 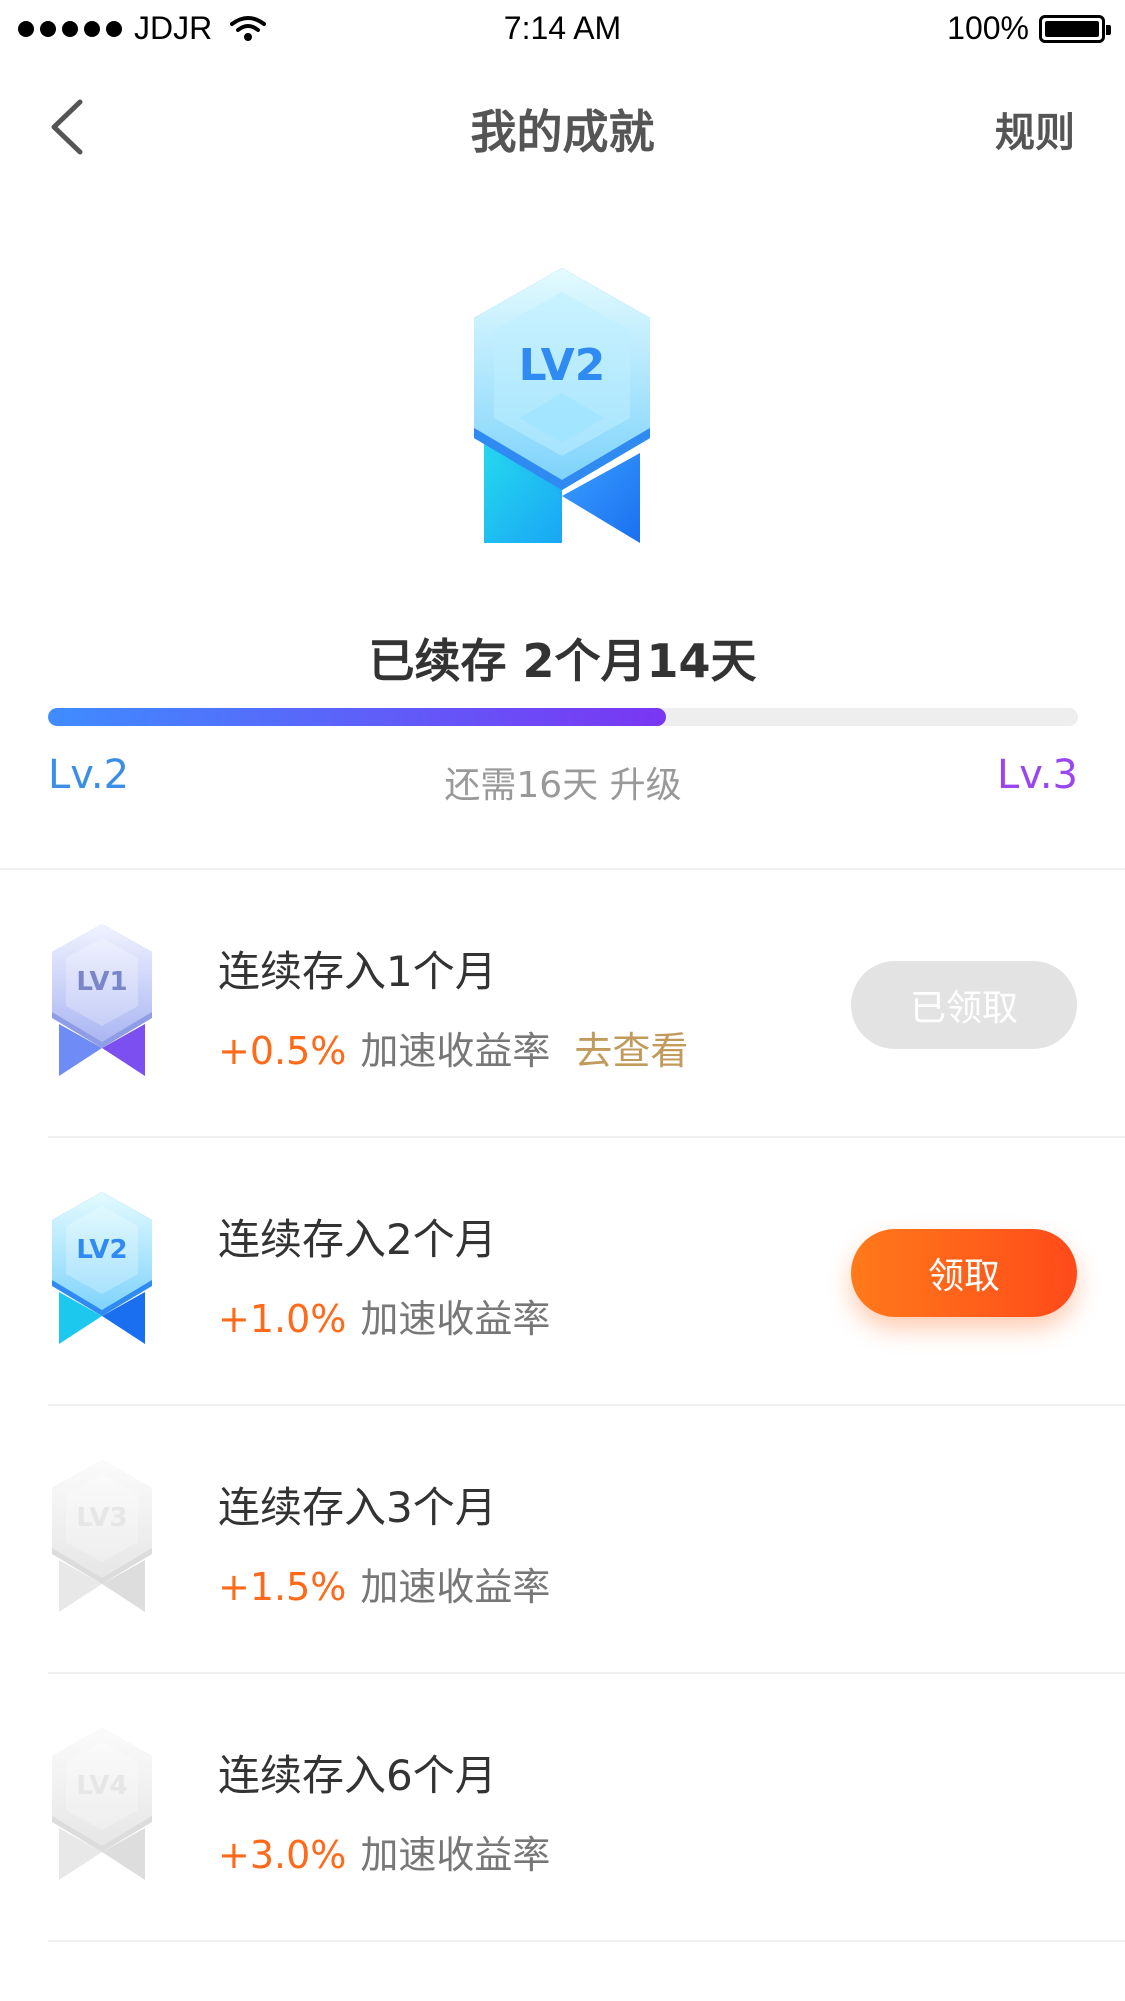 I want to click on achievement-reward: +1.0% 加速收益率, so click(x=384, y=1315).